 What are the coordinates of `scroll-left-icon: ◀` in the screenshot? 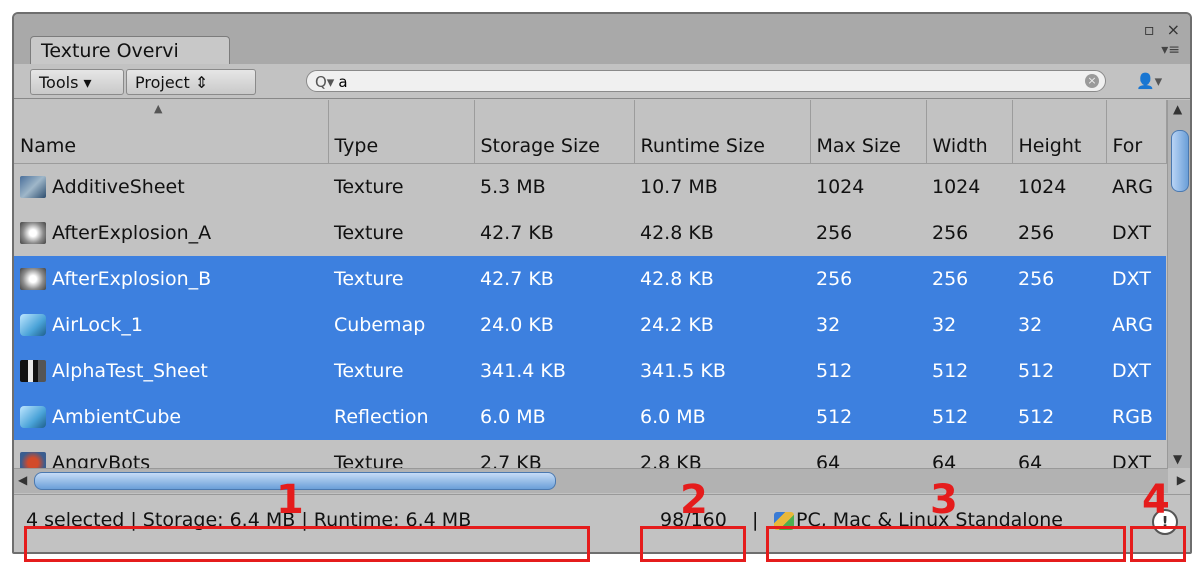 It's located at (22, 480).